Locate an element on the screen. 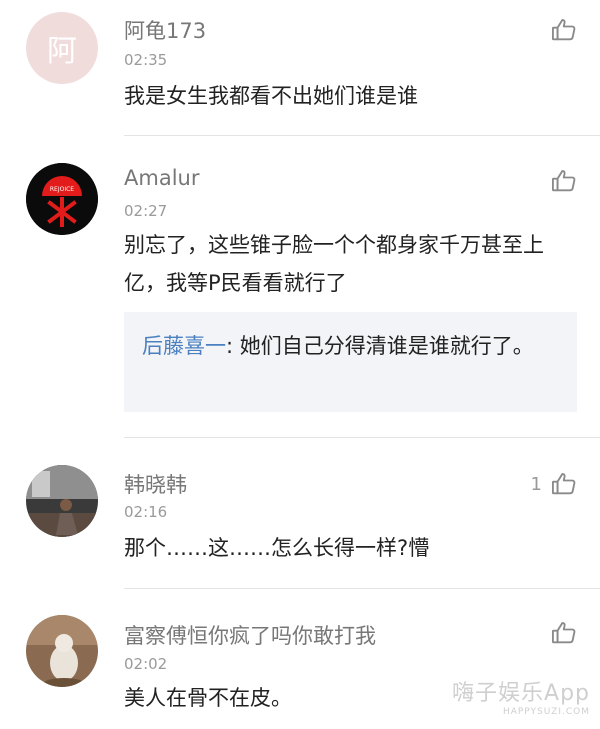  username: 富察傅恒你疯了吗你敢打我 is located at coordinates (250, 635).